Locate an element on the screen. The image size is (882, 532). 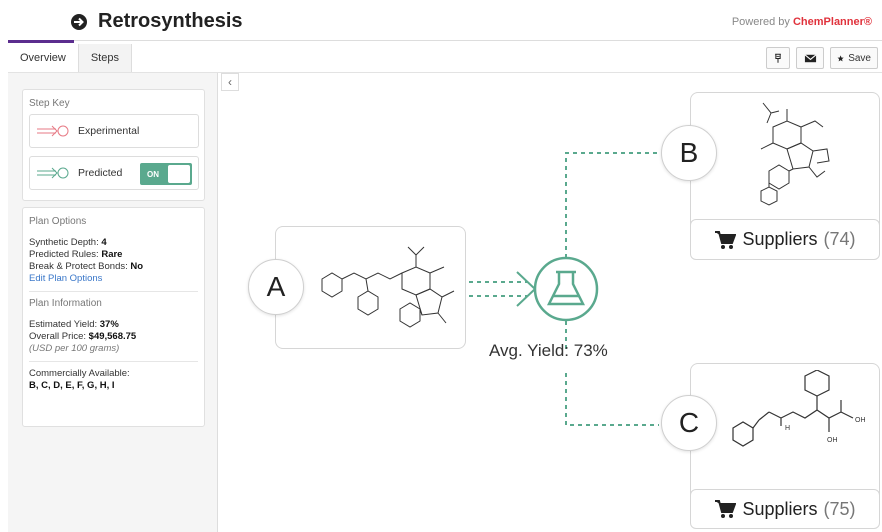
toggle-knob is located at coordinates (179, 174).